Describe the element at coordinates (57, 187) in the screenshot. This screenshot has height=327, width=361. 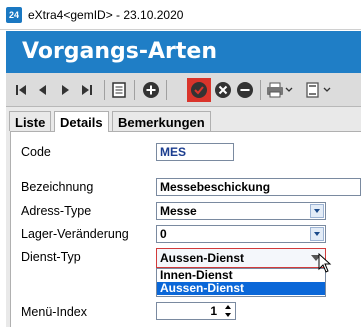
I see `bezeichnung-label: Bezeichnung` at that location.